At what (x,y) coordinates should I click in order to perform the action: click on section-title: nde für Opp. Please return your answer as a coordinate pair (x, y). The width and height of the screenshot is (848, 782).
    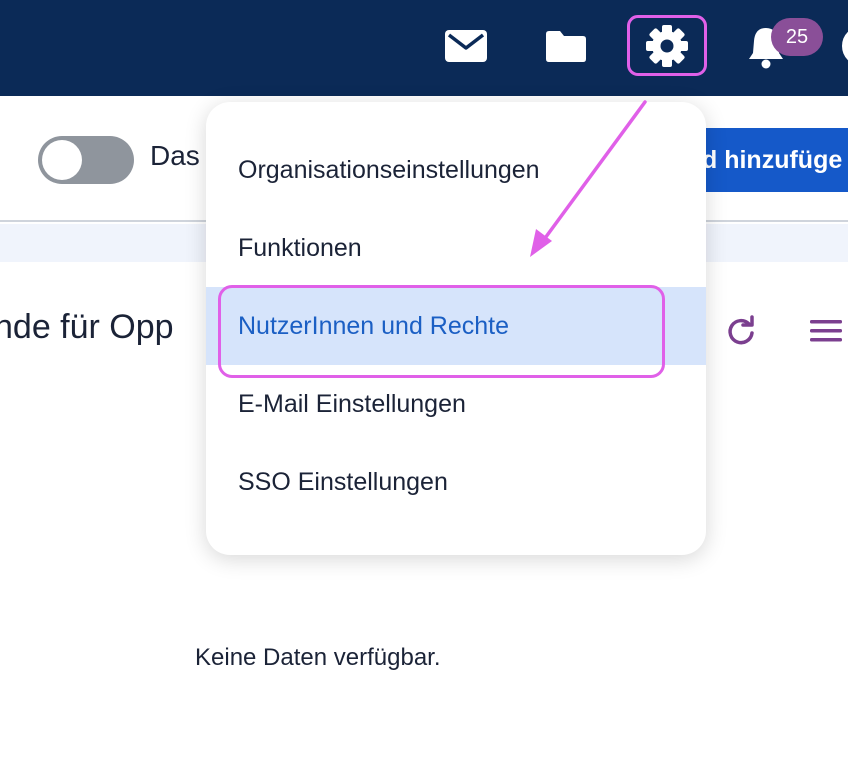
    Looking at the image, I should click on (87, 327).